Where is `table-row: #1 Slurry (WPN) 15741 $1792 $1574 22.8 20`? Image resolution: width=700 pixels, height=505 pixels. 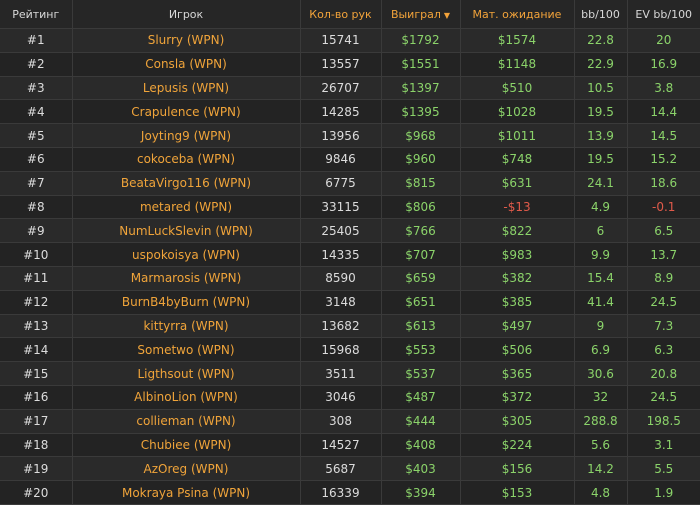 table-row: #1 Slurry (WPN) 15741 $1792 $1574 22.8 20 is located at coordinates (350, 40).